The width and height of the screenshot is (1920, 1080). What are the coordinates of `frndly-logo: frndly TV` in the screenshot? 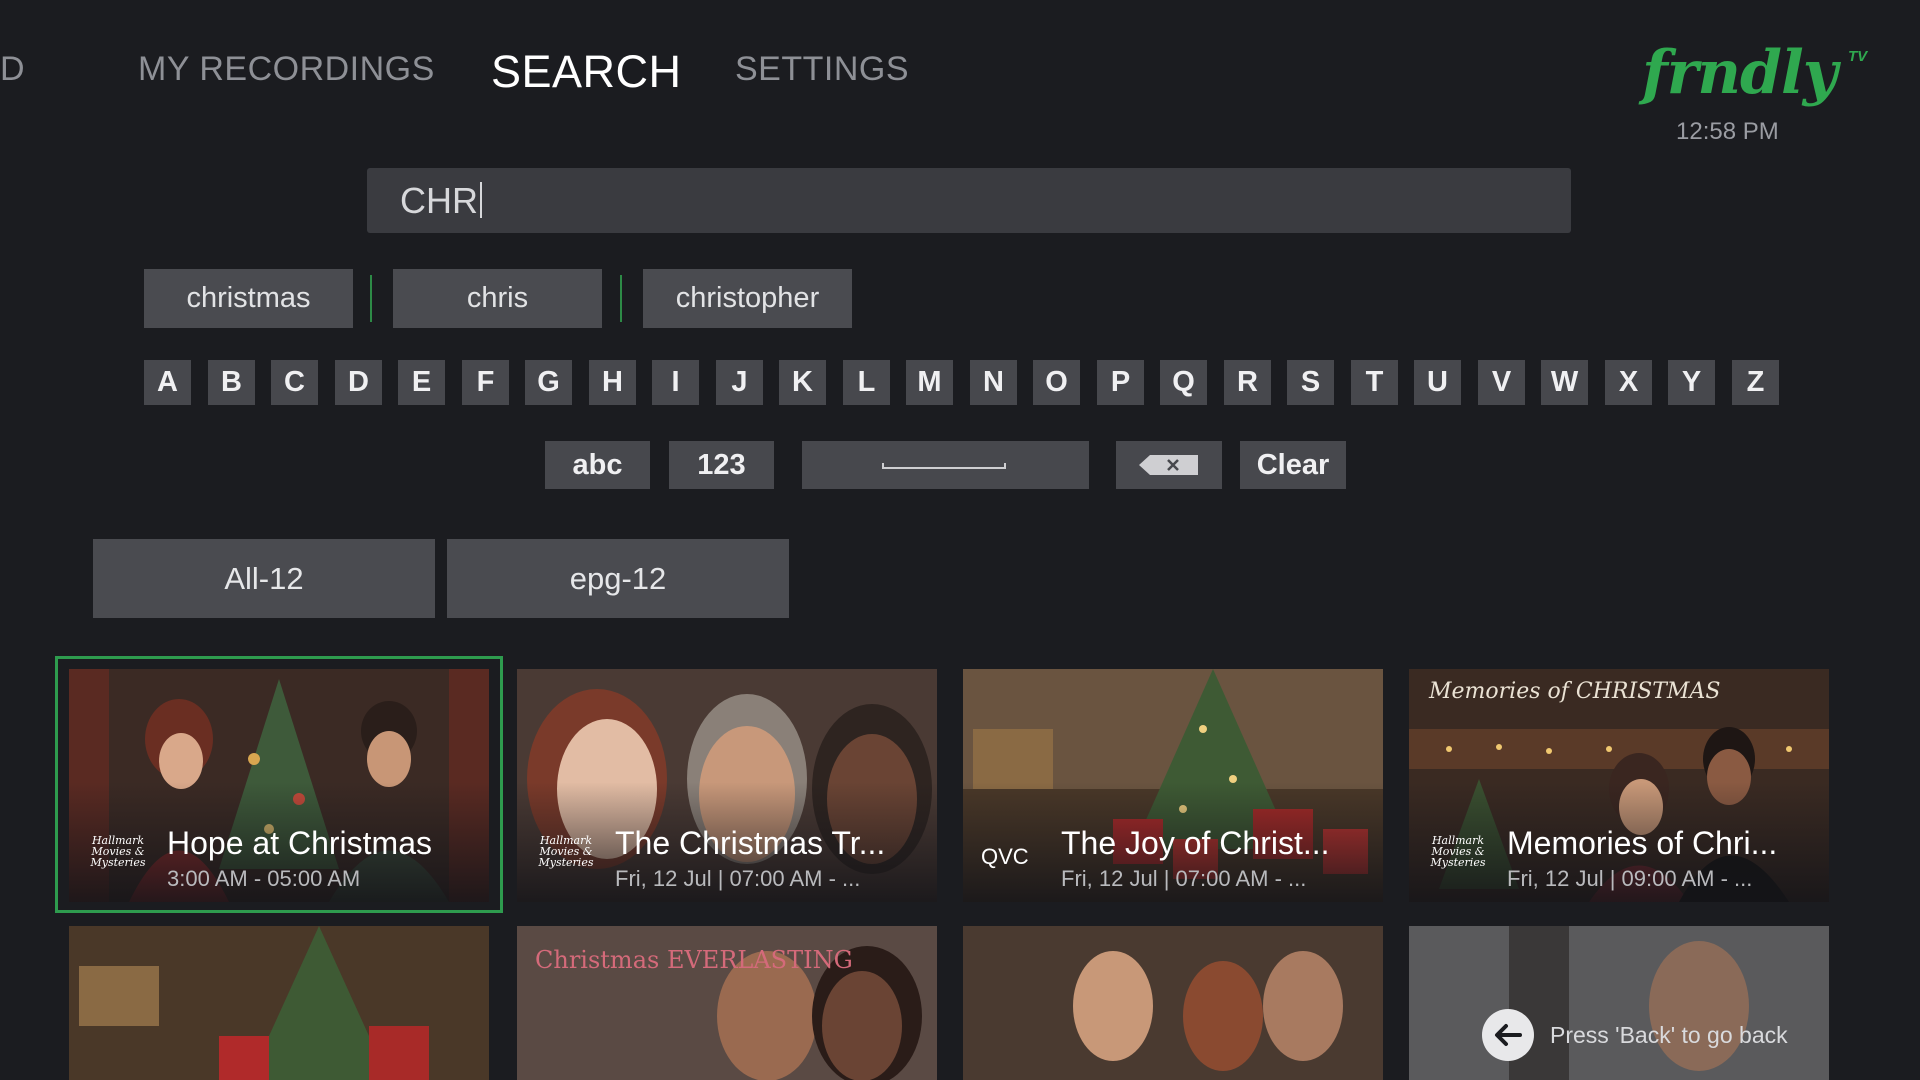 It's located at (1754, 78).